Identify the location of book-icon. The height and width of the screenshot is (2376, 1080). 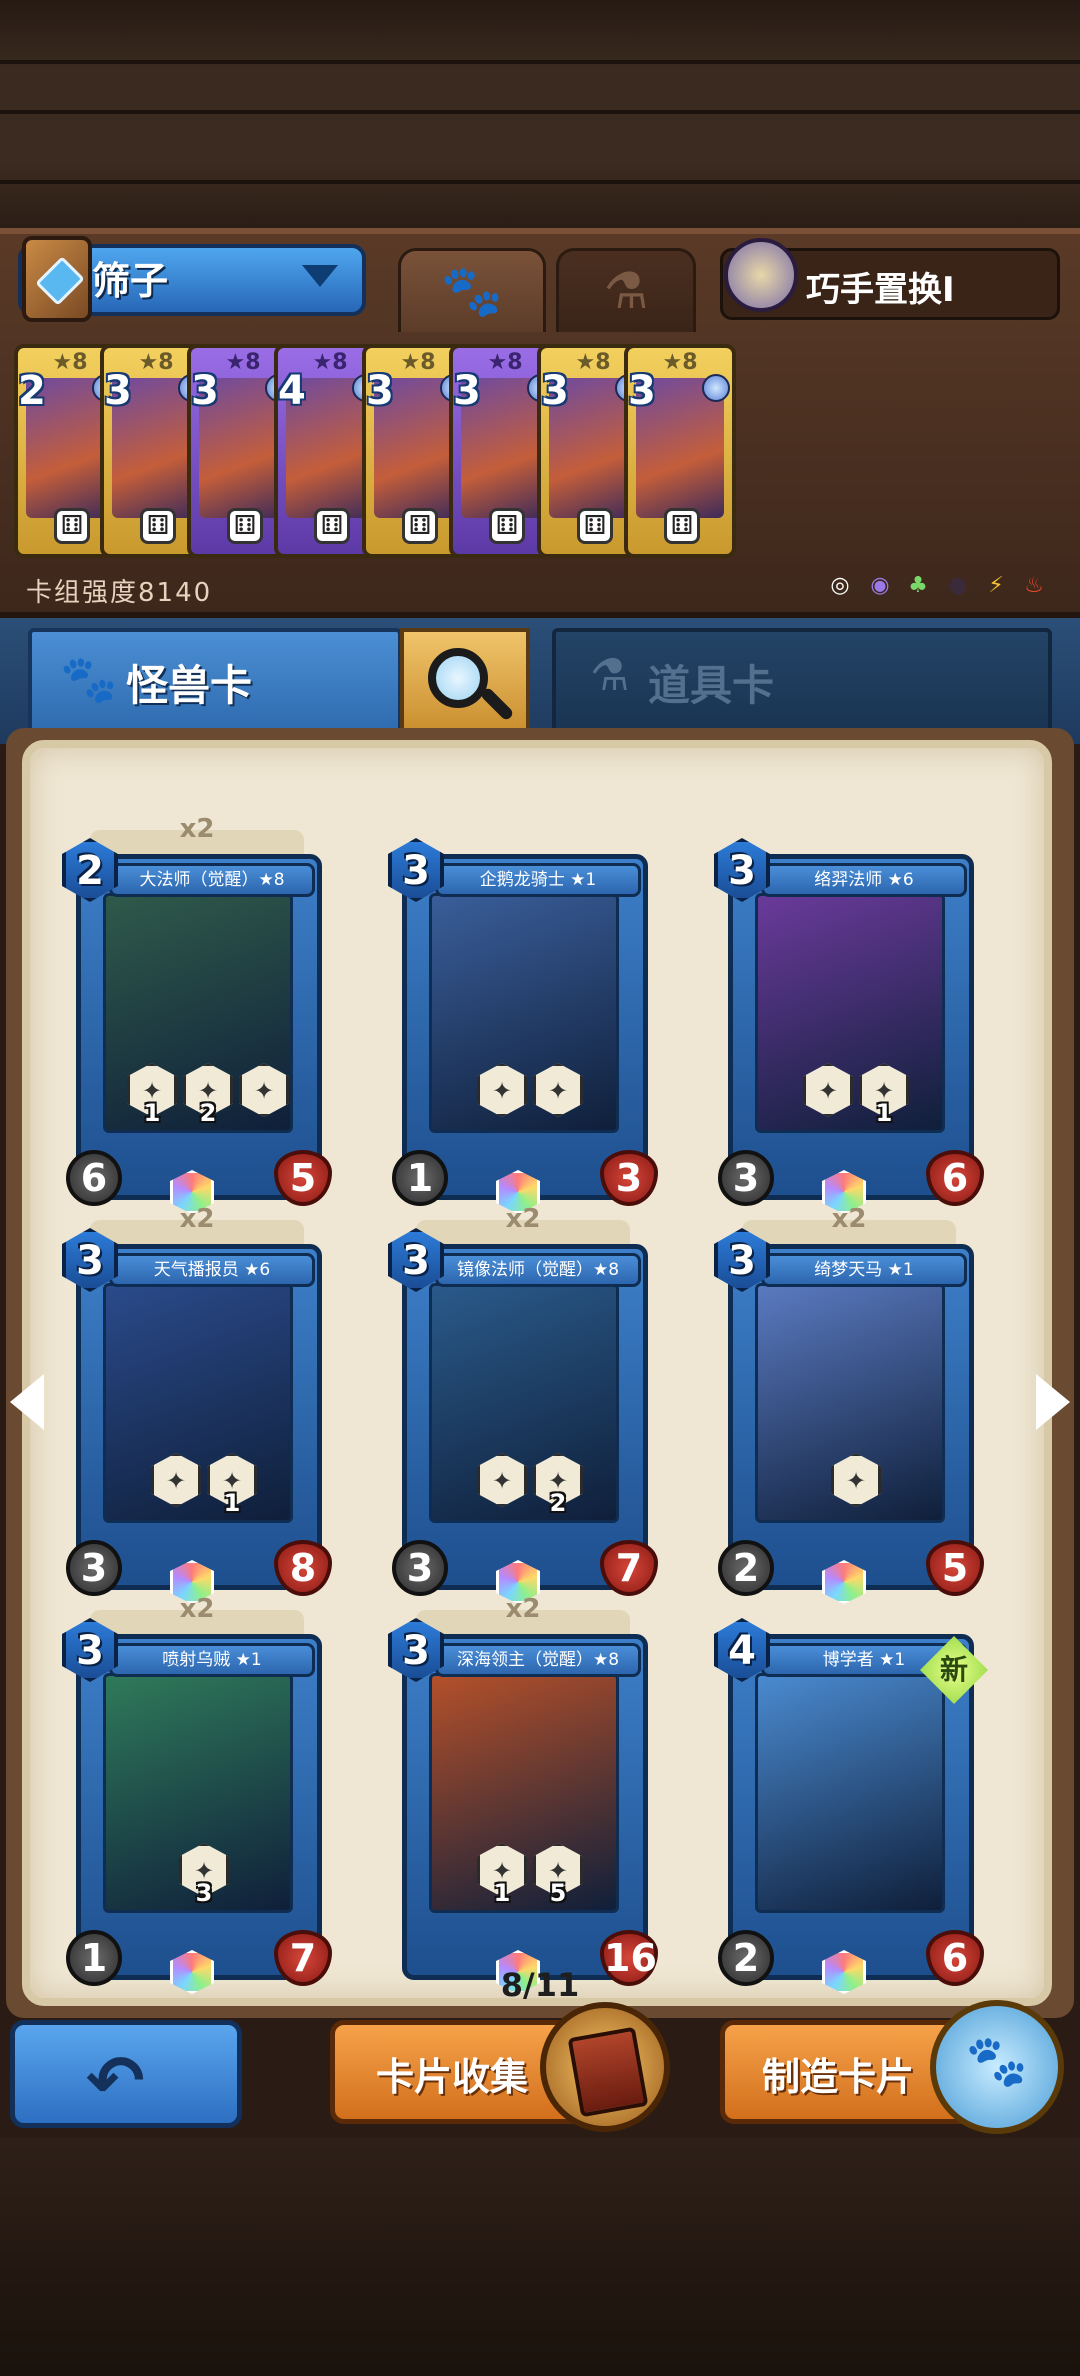
(605, 2067).